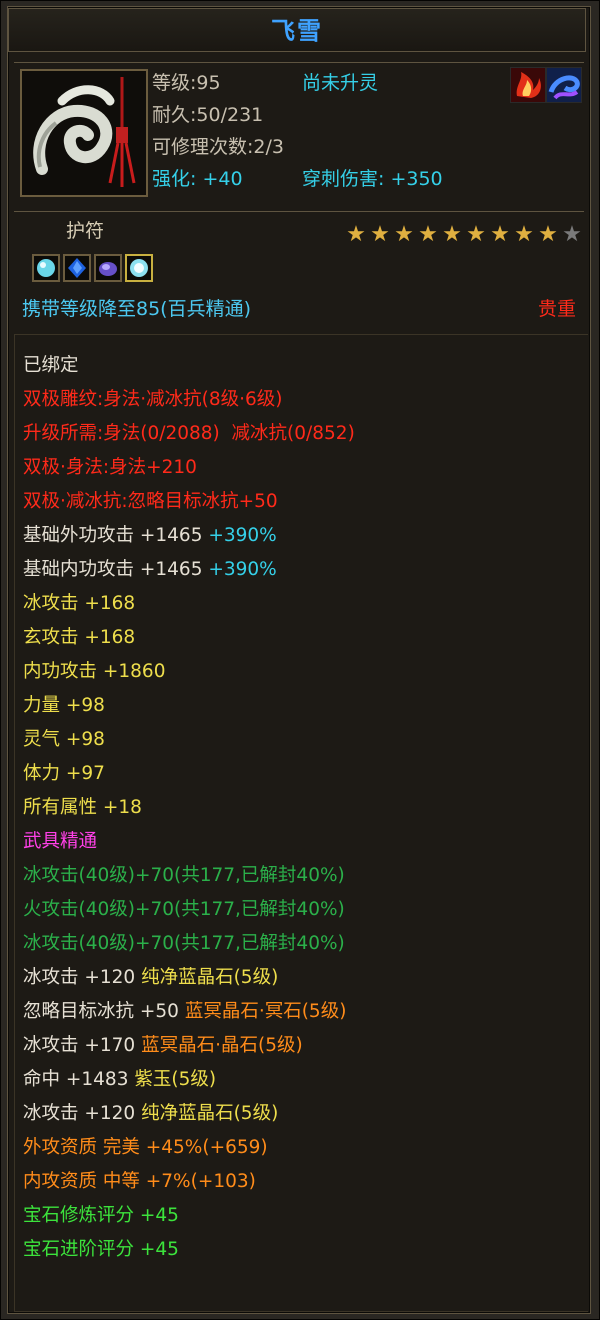 The image size is (600, 1320). Describe the element at coordinates (222, 179) in the screenshot. I see `enhance-value: +40` at that location.